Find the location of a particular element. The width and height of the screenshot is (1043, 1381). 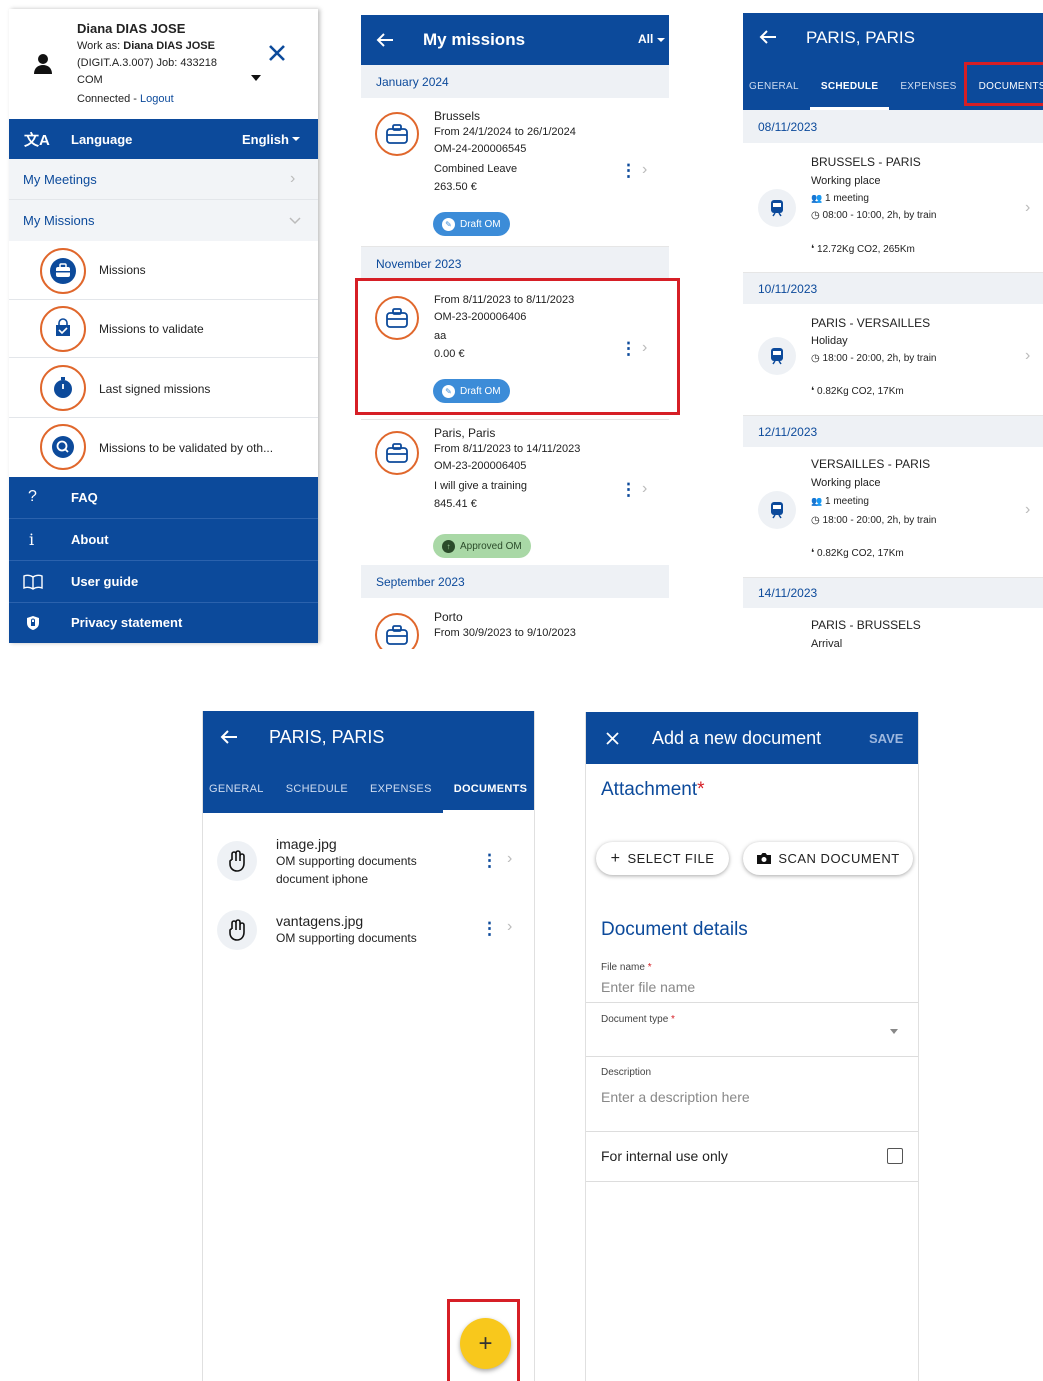

internal-use-checkbox is located at coordinates (895, 1156).